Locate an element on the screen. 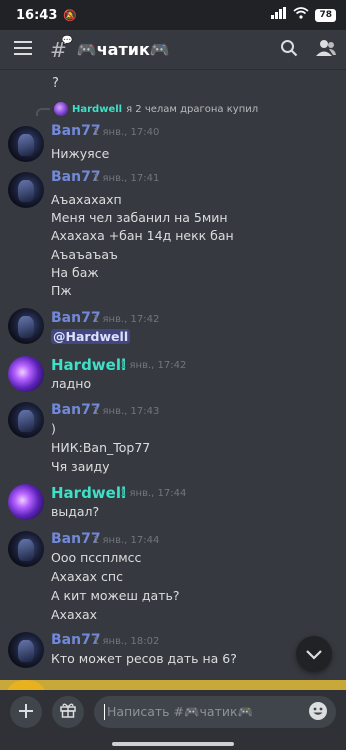 This screenshot has height=750, width=346. reply-preview: Hardwell я 2 челам драгона купил is located at coordinates (147, 109).